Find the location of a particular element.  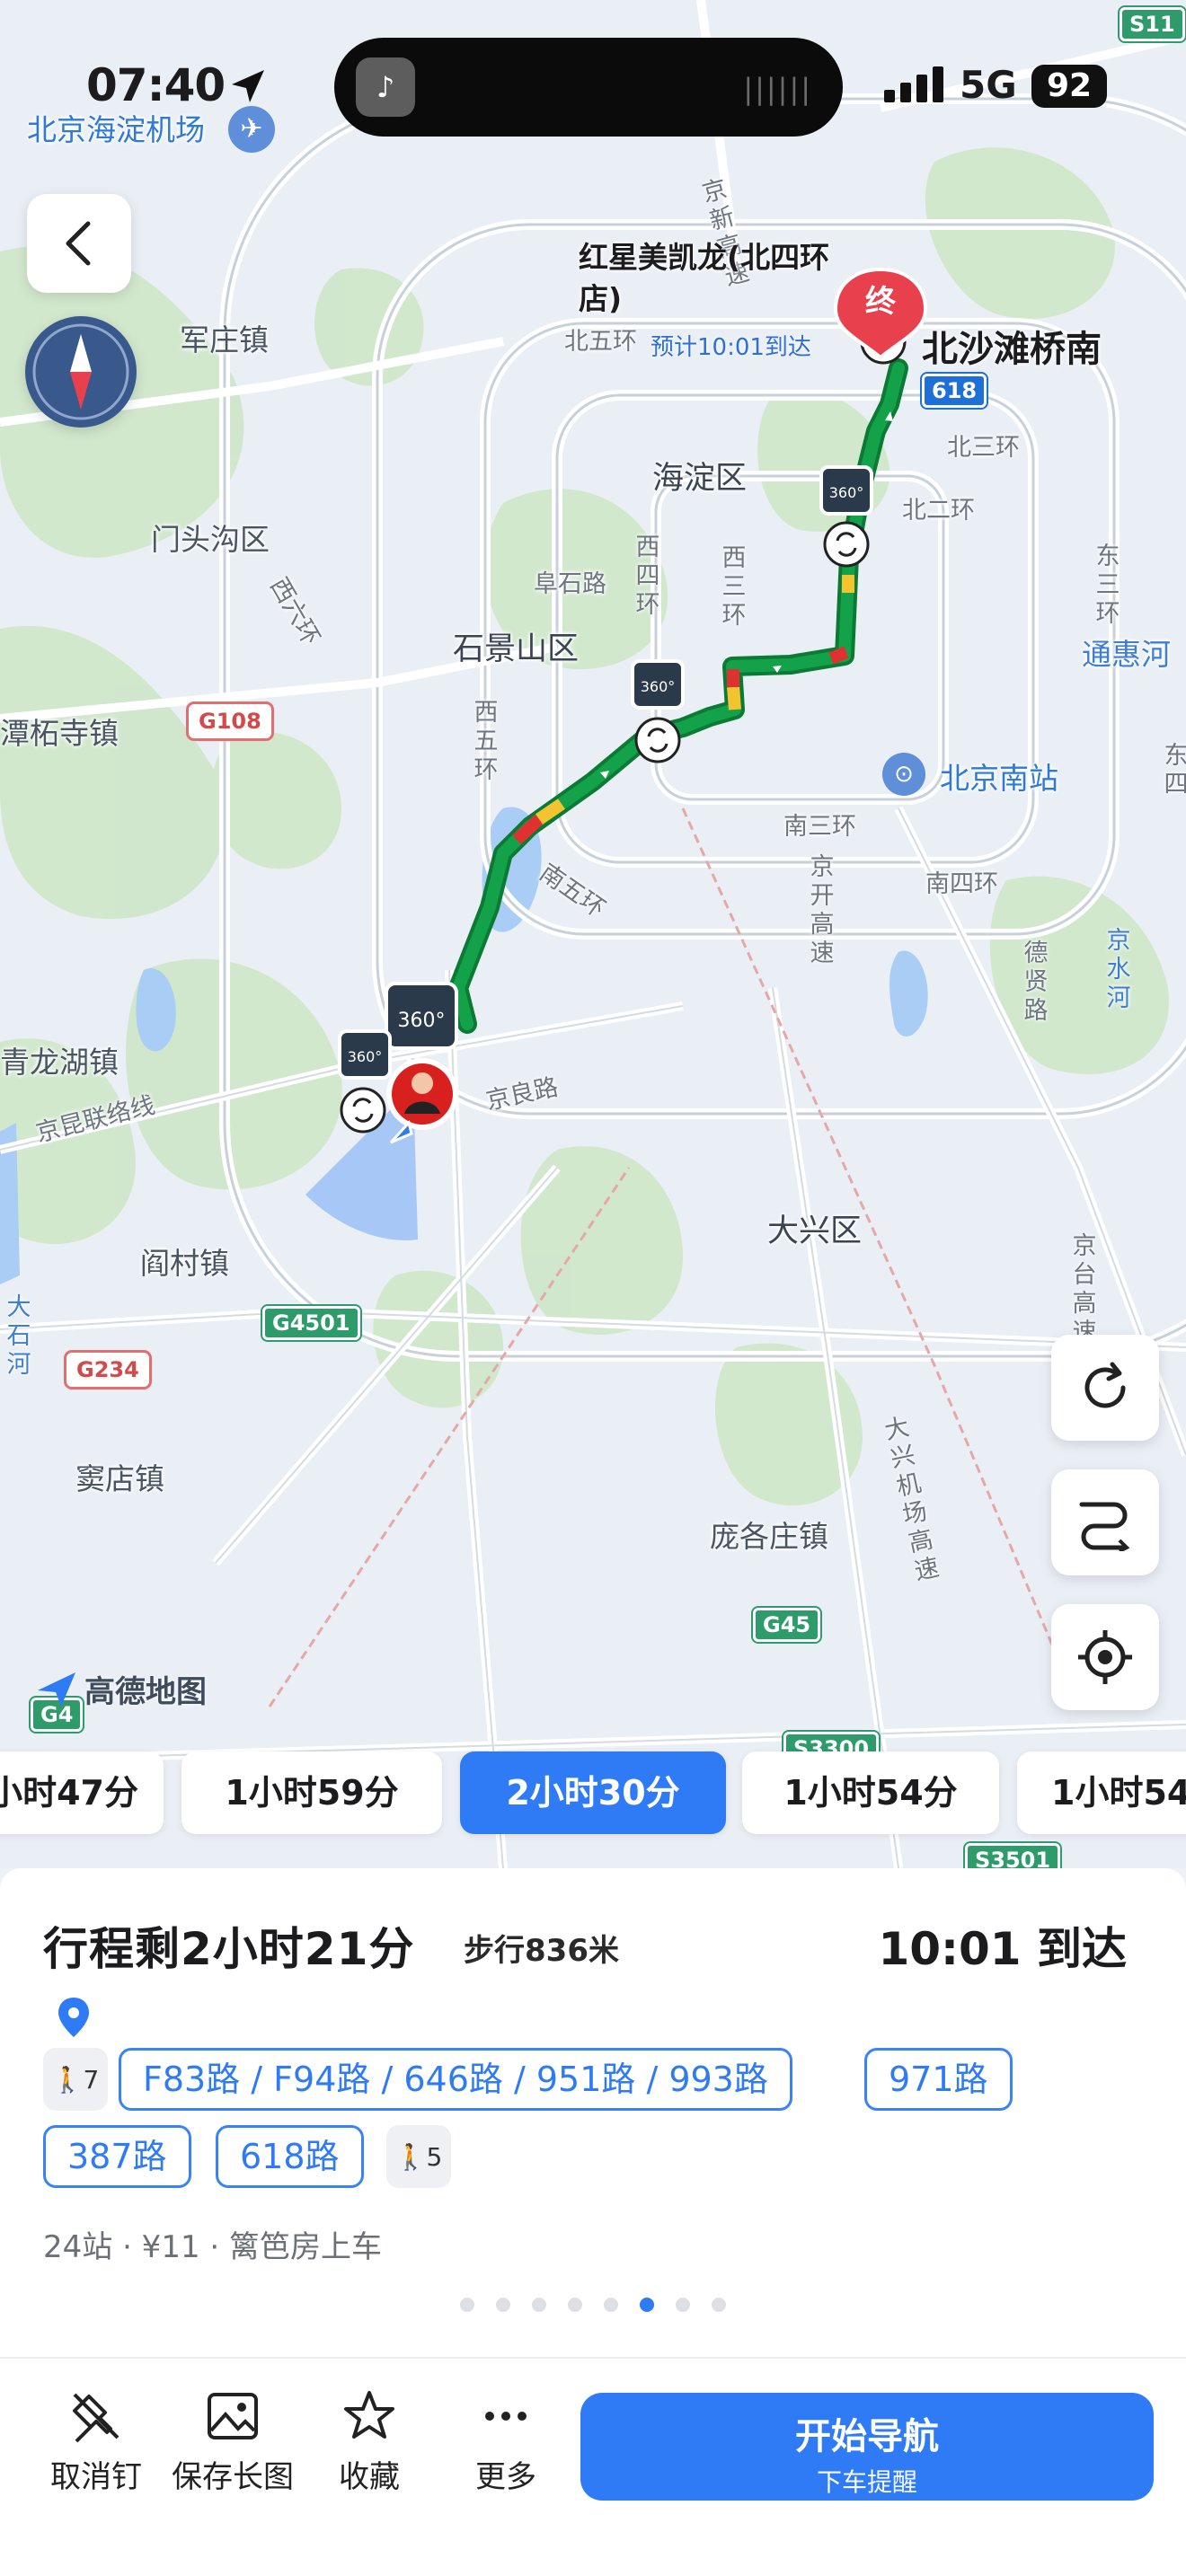

map-label-shijingshan: 石景山区 is located at coordinates (516, 649).